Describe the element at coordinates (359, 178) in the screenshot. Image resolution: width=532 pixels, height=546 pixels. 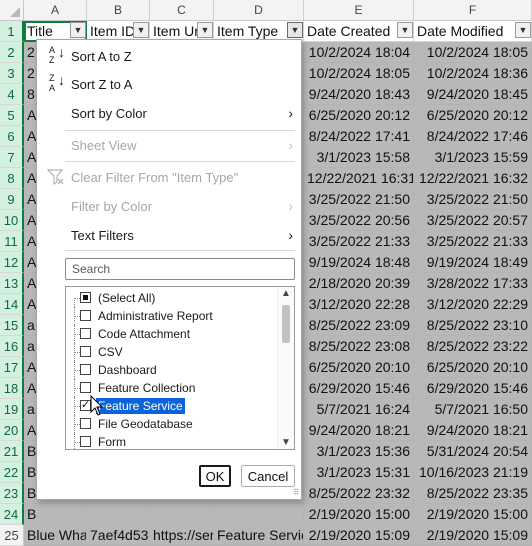
I see `cell: 12/22/2021 16:31` at that location.